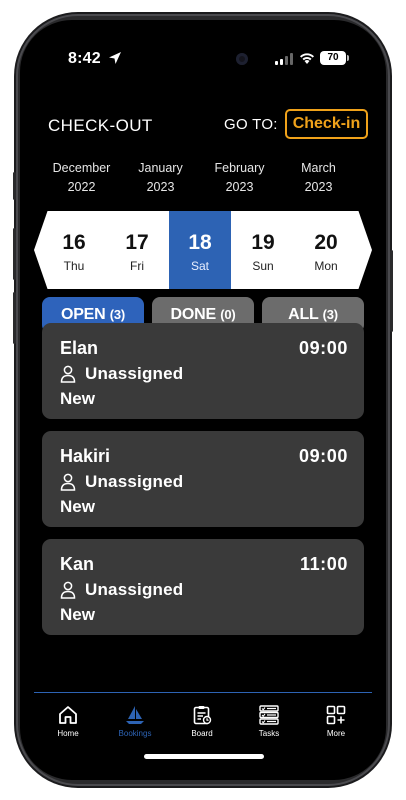 This screenshot has height=800, width=406. I want to click on day-number: 18, so click(200, 242).